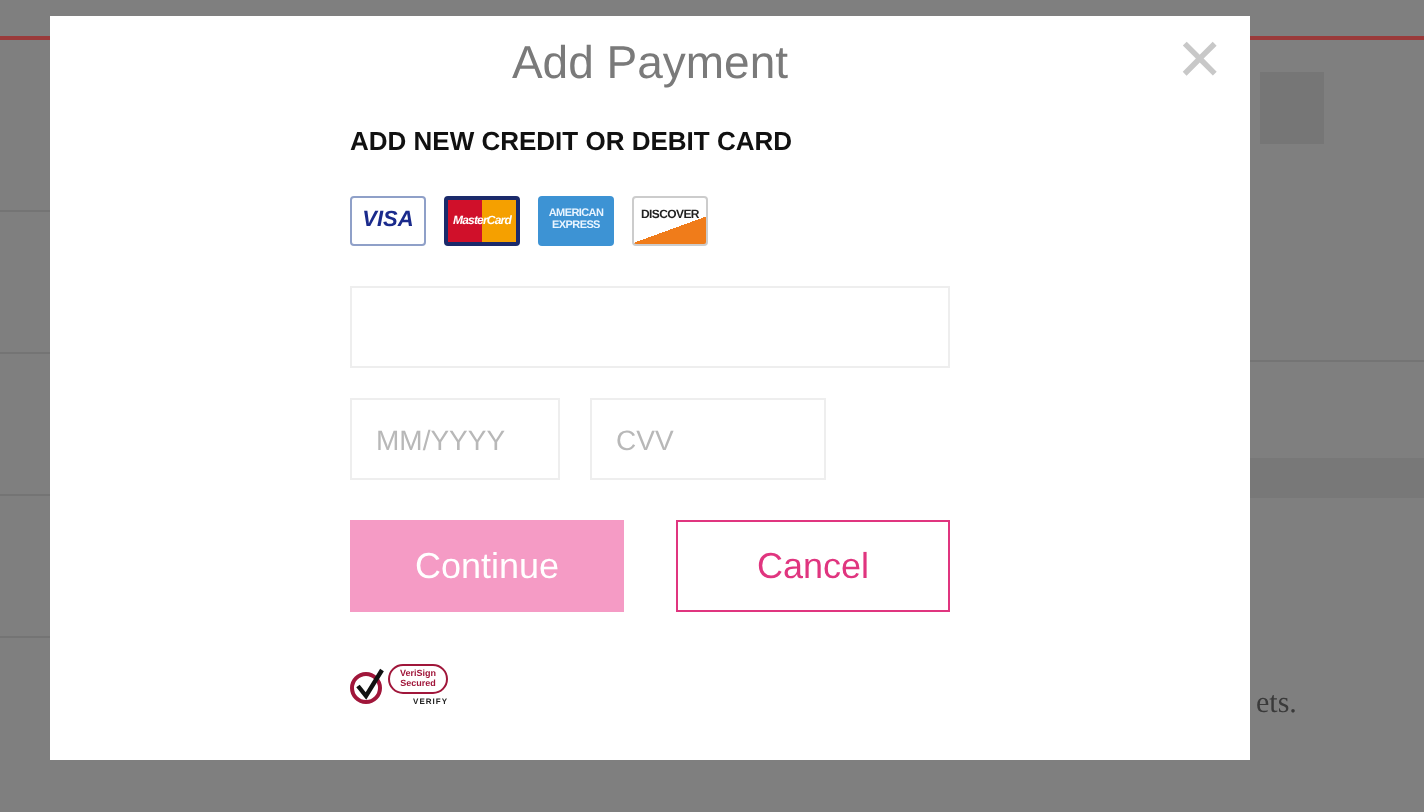 Image resolution: width=1424 pixels, height=812 pixels. I want to click on card-logo: VISA, so click(388, 221).